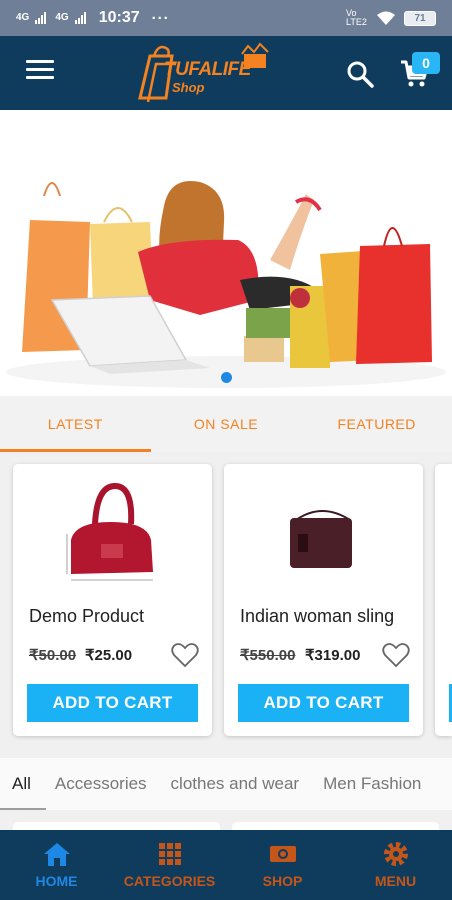  Describe the element at coordinates (188, 87) in the screenshot. I see `logo-subtext: Shop` at that location.